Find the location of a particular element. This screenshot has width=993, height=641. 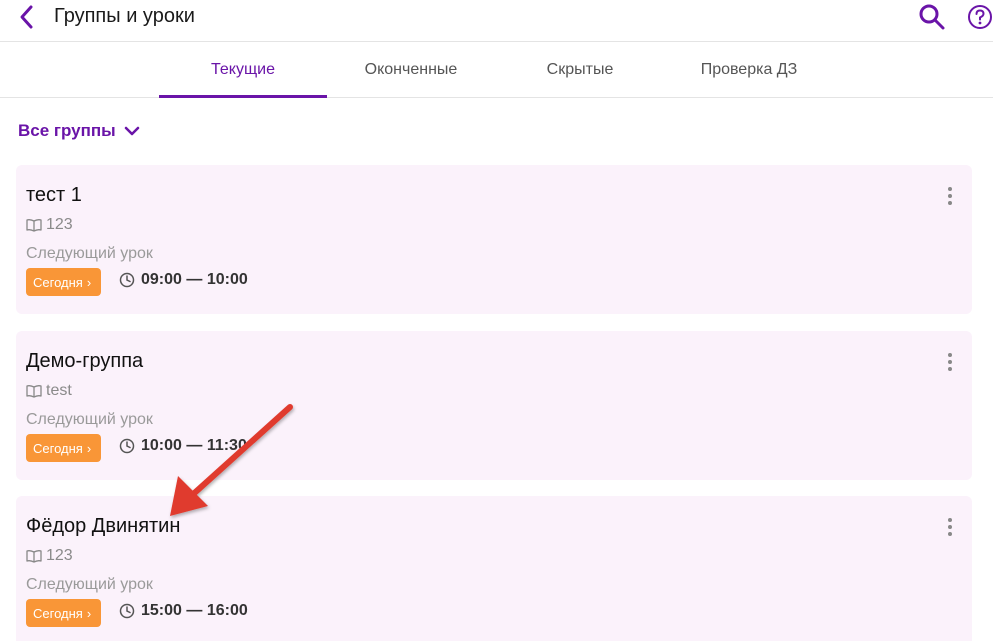

page-title: Группы и уроки is located at coordinates (124, 16).